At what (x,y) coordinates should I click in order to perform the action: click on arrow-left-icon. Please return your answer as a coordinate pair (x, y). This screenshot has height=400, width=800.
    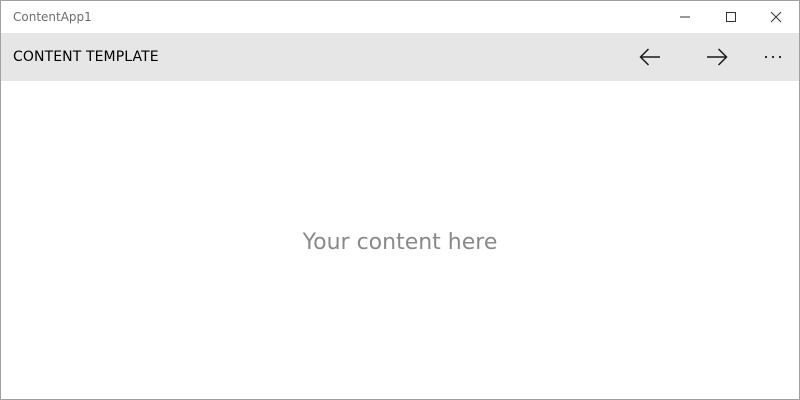
    Looking at the image, I should click on (649, 57).